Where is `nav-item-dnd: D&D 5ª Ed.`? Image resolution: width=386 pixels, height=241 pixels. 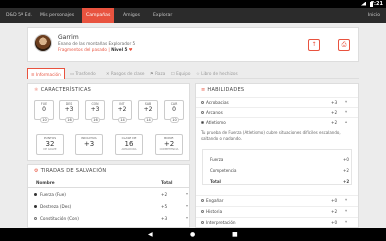 nav-item-dnd: D&D 5ª Ed. is located at coordinates (19, 15).